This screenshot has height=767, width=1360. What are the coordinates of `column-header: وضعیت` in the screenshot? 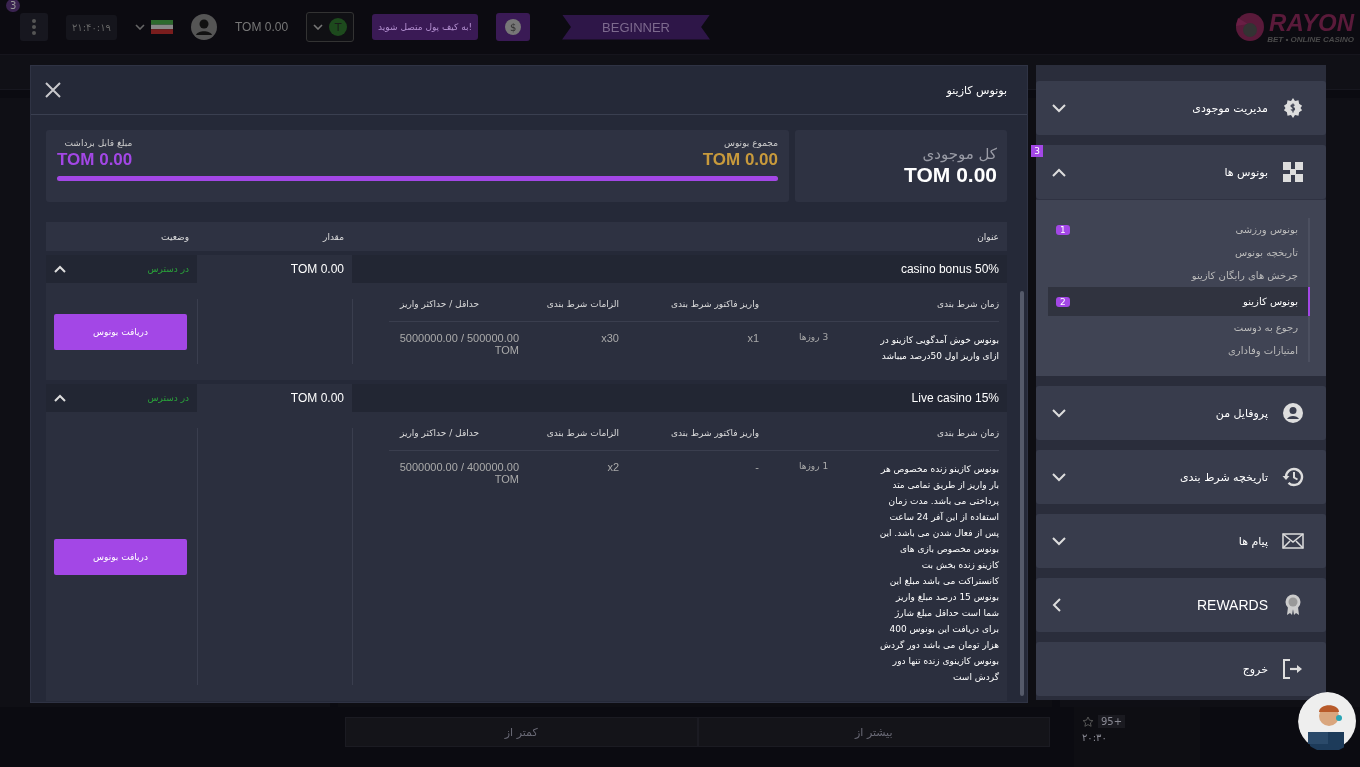 It's located at (175, 236).